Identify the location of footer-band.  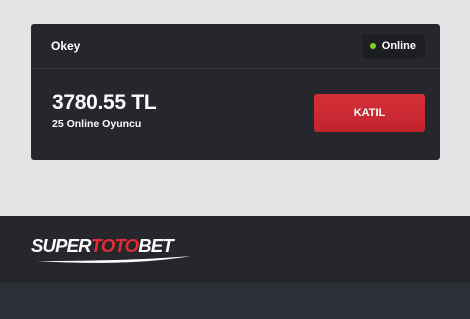
(235, 301).